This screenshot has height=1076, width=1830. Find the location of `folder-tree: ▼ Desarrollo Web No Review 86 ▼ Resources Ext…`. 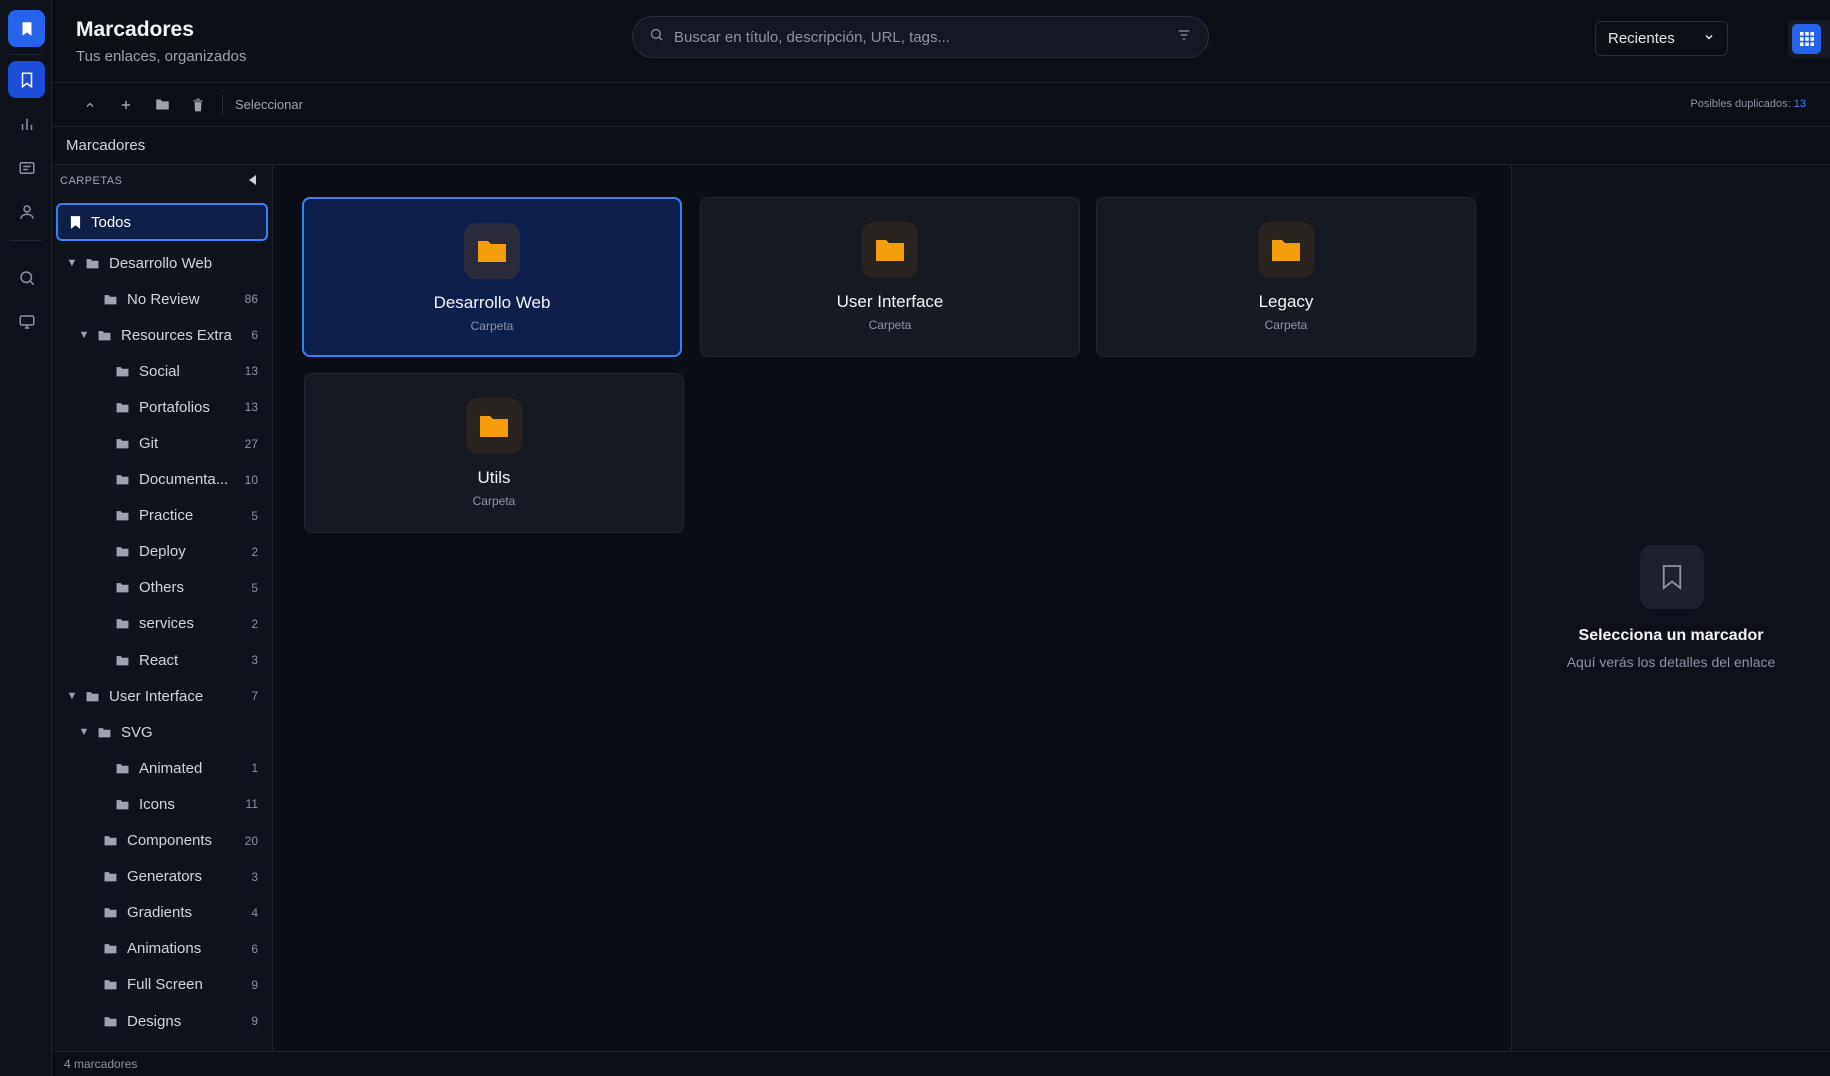

folder-tree: ▼ Desarrollo Web No Review 86 ▼ Resources Ext… is located at coordinates (162, 642).